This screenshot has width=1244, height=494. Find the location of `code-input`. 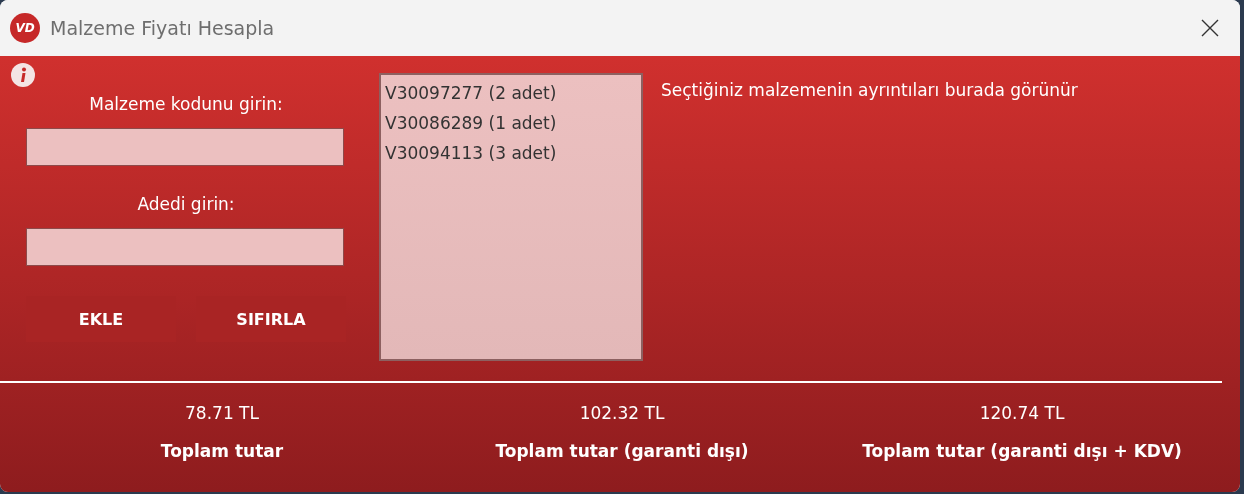

code-input is located at coordinates (185, 147).